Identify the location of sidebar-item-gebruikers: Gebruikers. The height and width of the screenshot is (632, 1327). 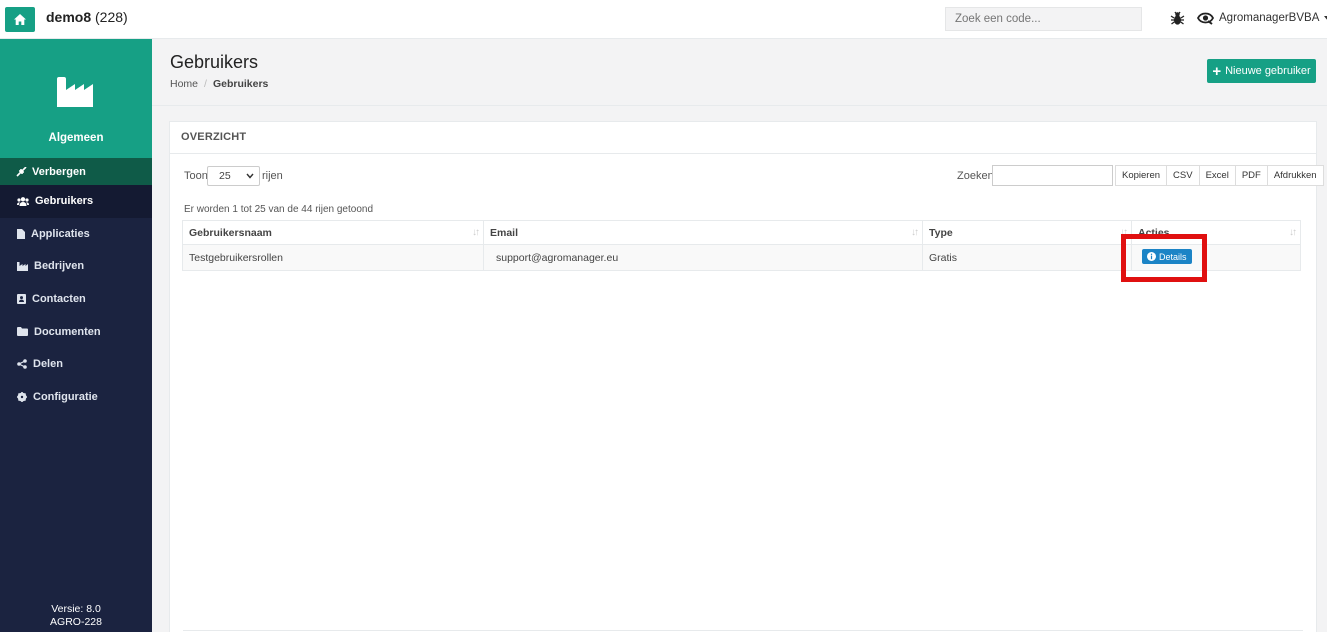
(76, 201).